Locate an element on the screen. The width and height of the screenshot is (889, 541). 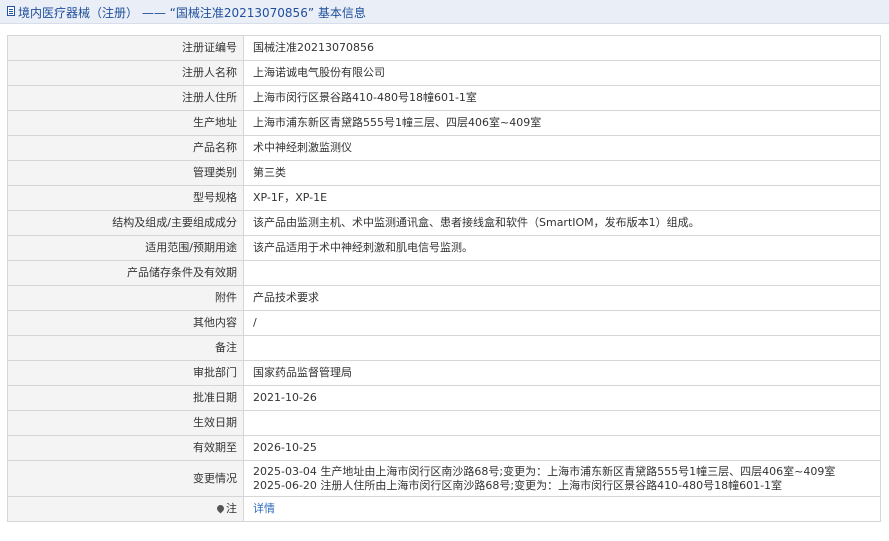
field-value: XP-1F，XP-1E is located at coordinates (562, 198).